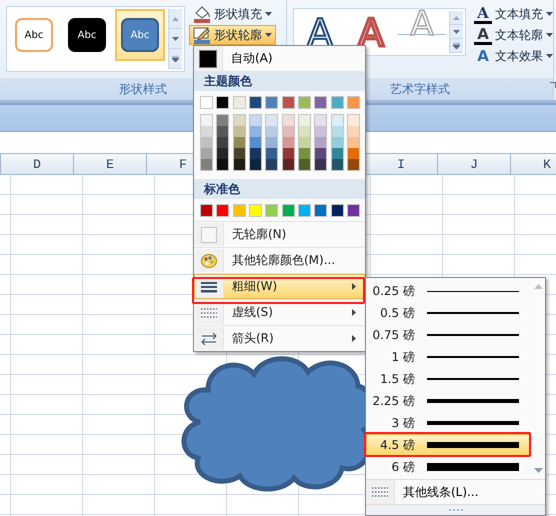 Image resolution: width=556 pixels, height=516 pixels. What do you see at coordinates (279, 189) in the screenshot?
I see `section-header: 标准色` at bounding box center [279, 189].